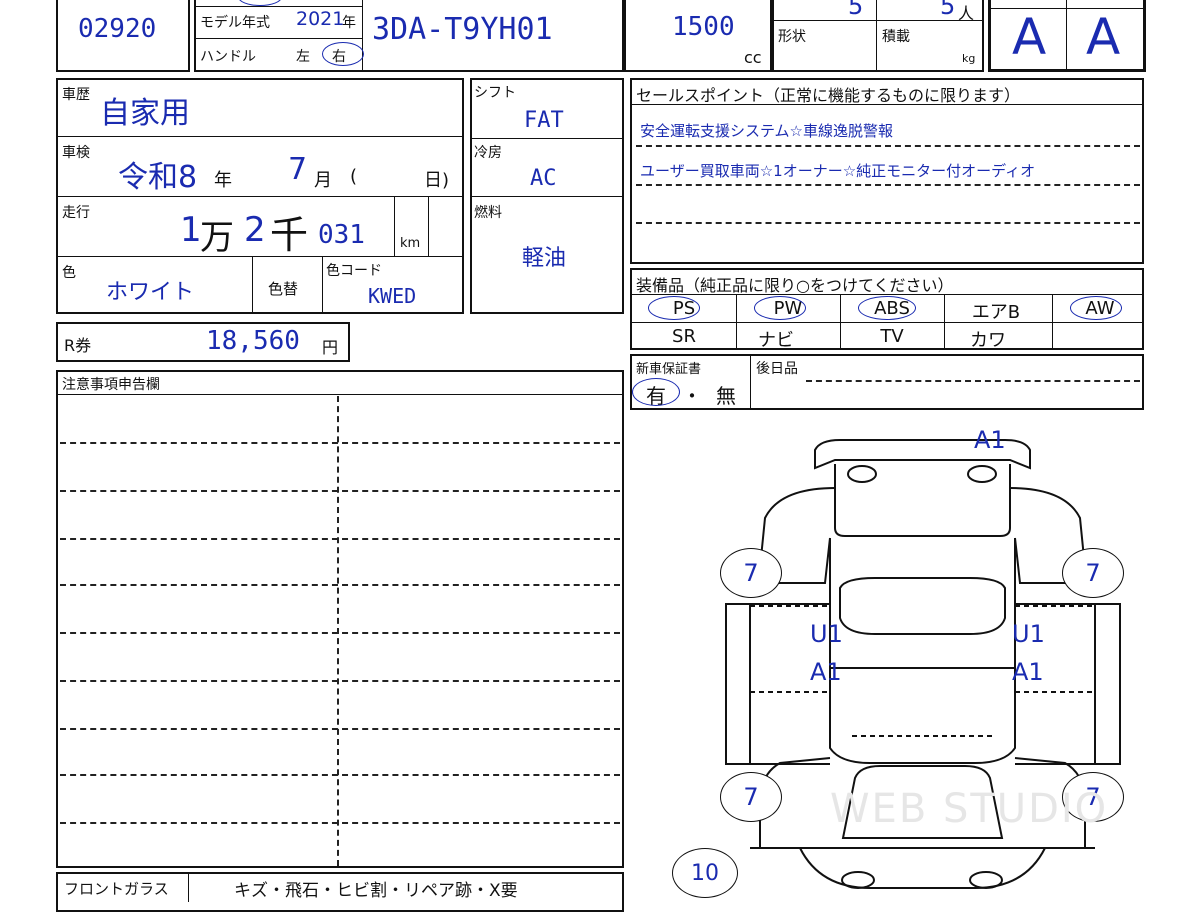 The width and height of the screenshot is (1200, 912). What do you see at coordinates (996, 312) in the screenshot?
I see `equipment-airbag: エアB` at bounding box center [996, 312].